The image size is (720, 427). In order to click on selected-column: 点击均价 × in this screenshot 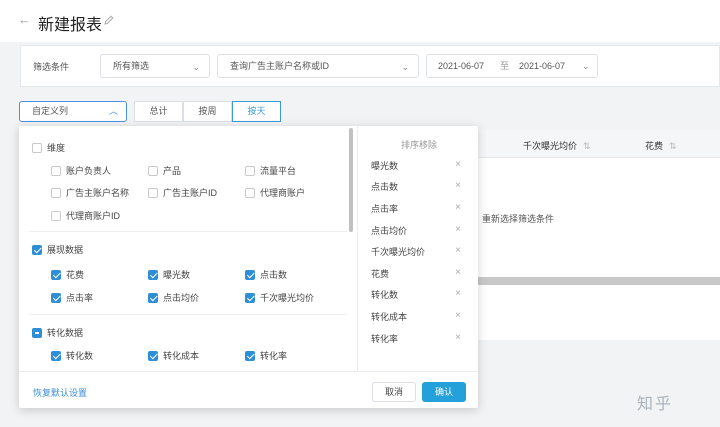, I will do `click(419, 232)`.